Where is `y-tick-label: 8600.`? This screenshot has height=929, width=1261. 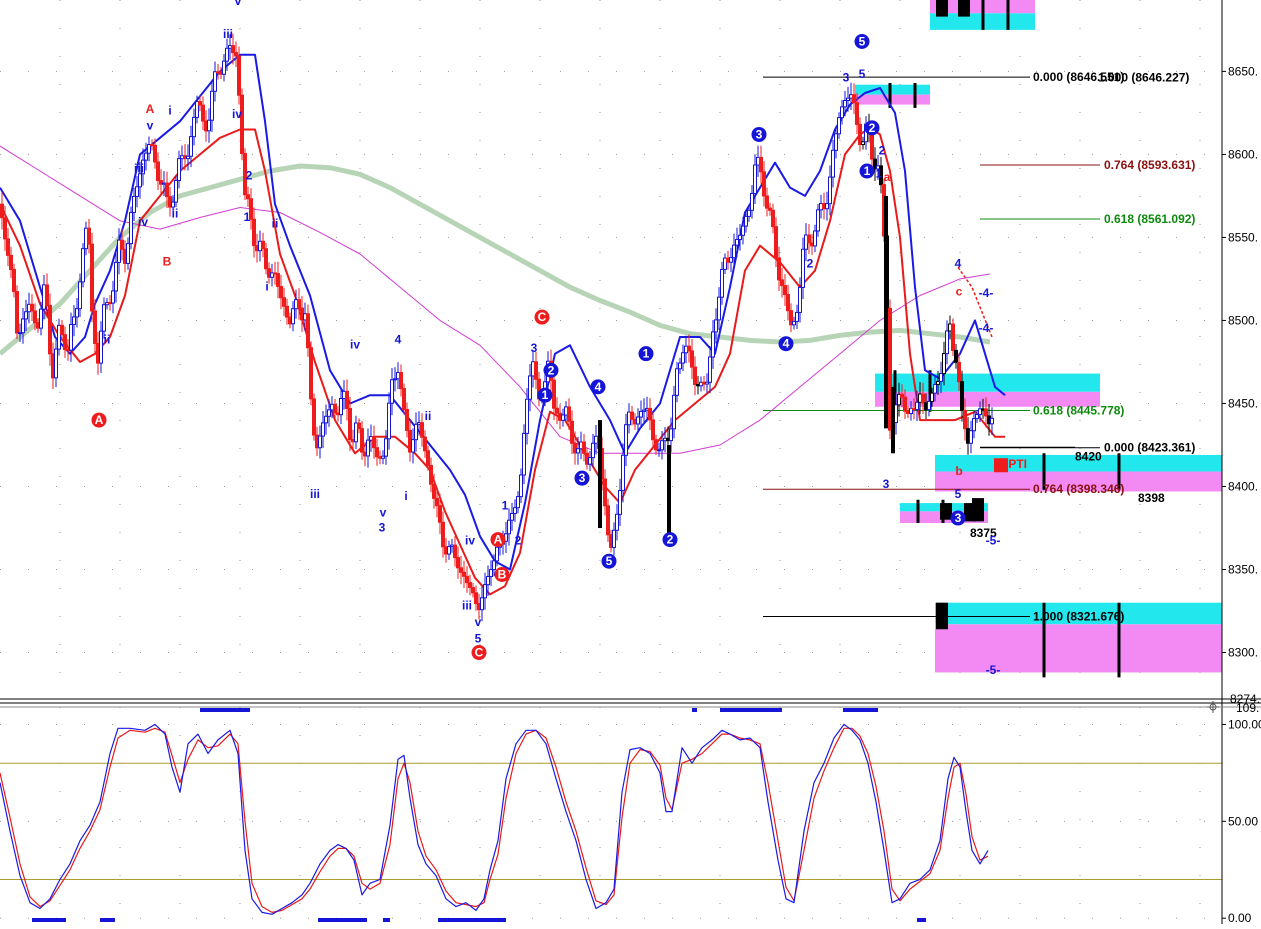
y-tick-label: 8600. is located at coordinates (1243, 154).